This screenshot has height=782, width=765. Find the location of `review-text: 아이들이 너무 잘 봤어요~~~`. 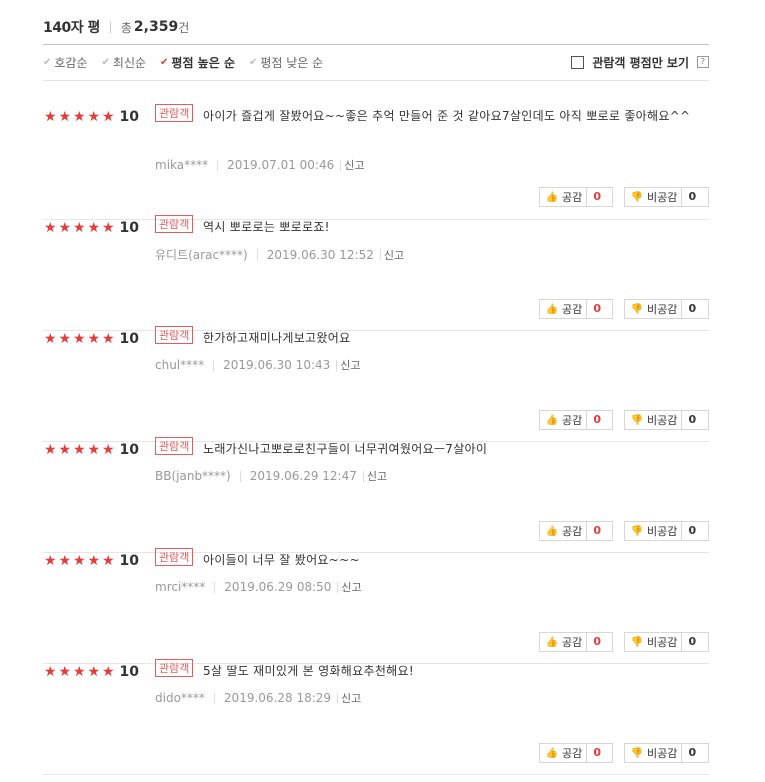

review-text: 아이들이 너무 잘 봤어요~~~ is located at coordinates (281, 560).